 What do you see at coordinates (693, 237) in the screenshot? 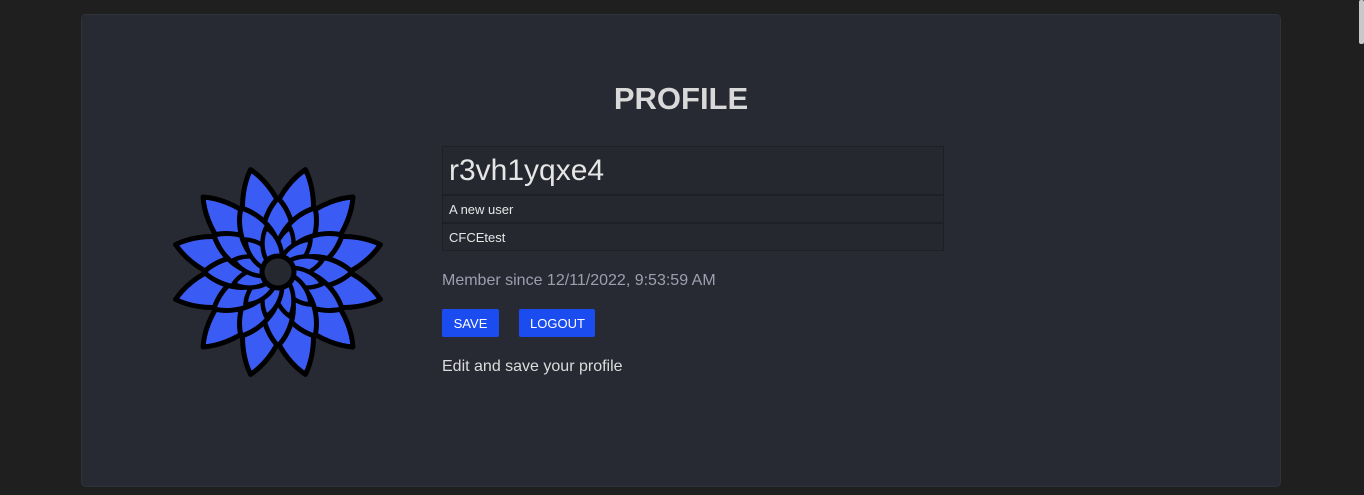
I see `organization-input` at bounding box center [693, 237].